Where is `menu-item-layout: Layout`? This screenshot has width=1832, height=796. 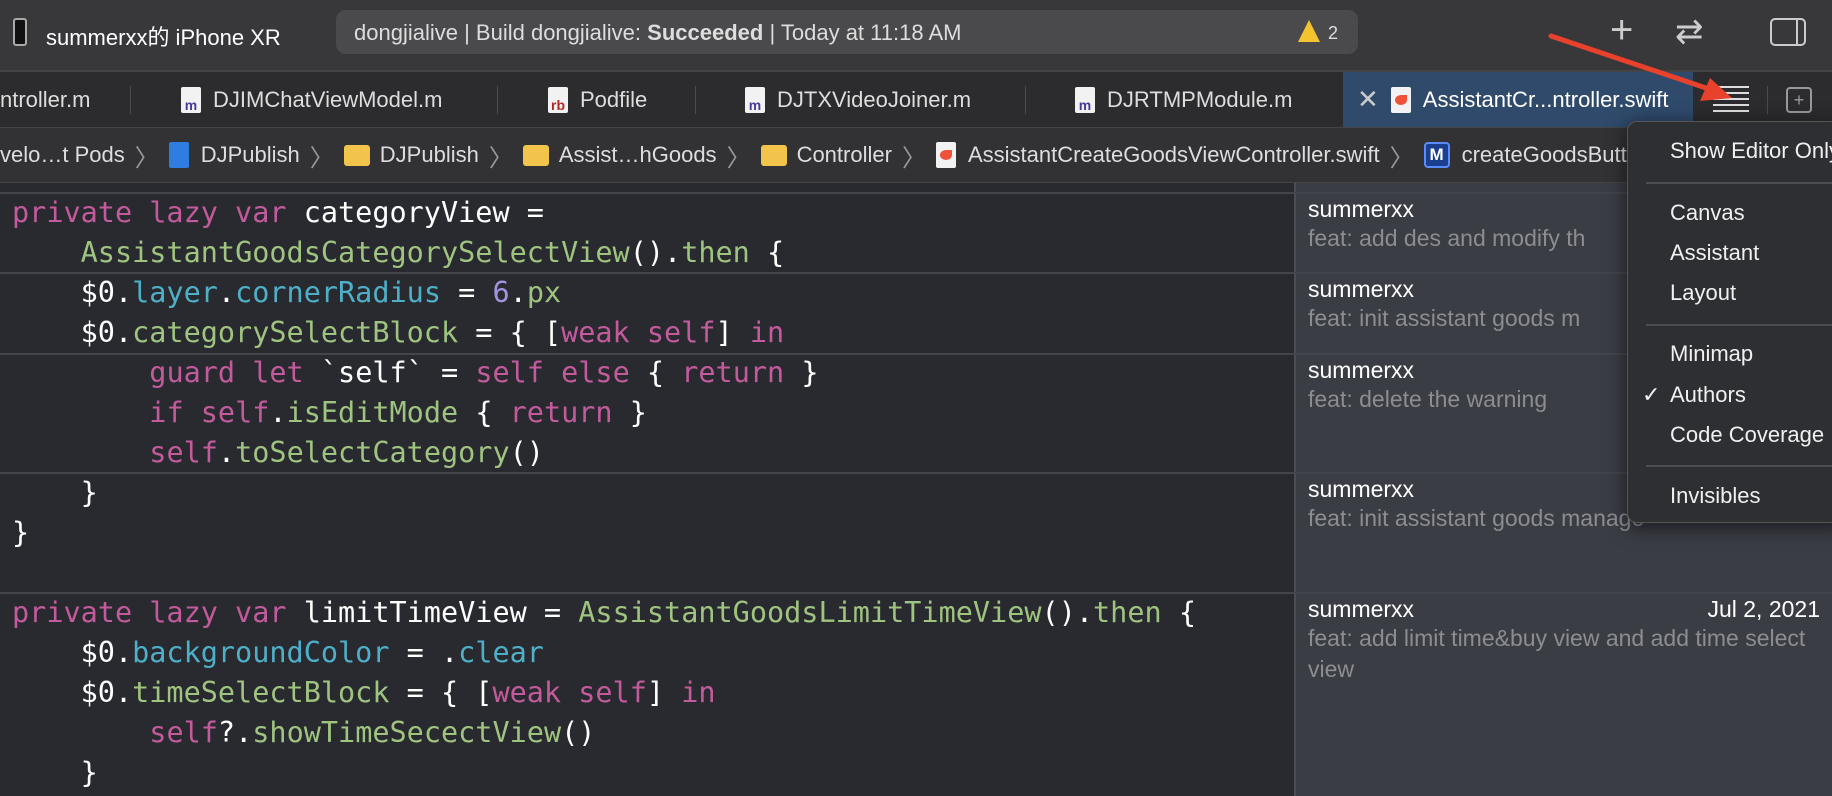
menu-item-layout: Layout is located at coordinates (1703, 293).